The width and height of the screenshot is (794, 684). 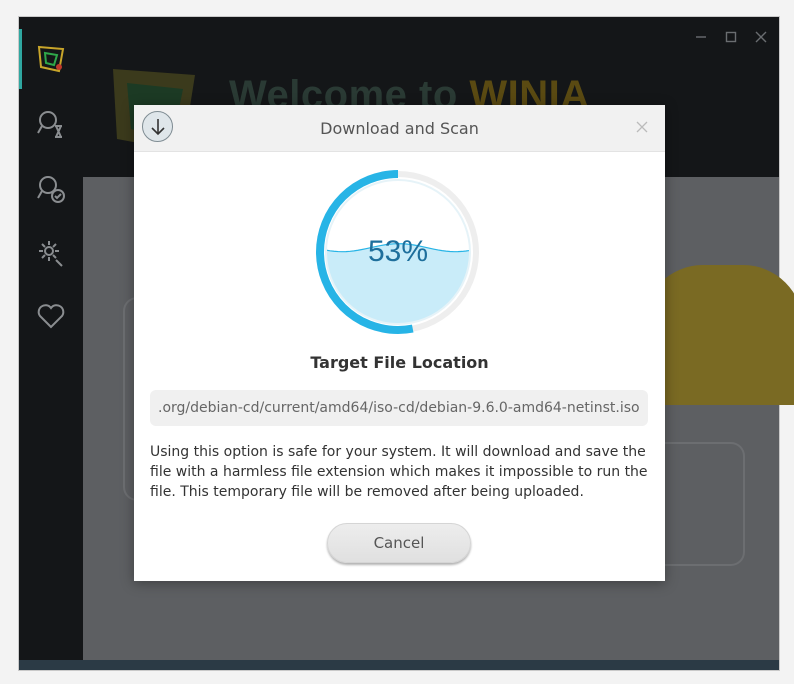 I want to click on minimize-icon, so click(x=701, y=37).